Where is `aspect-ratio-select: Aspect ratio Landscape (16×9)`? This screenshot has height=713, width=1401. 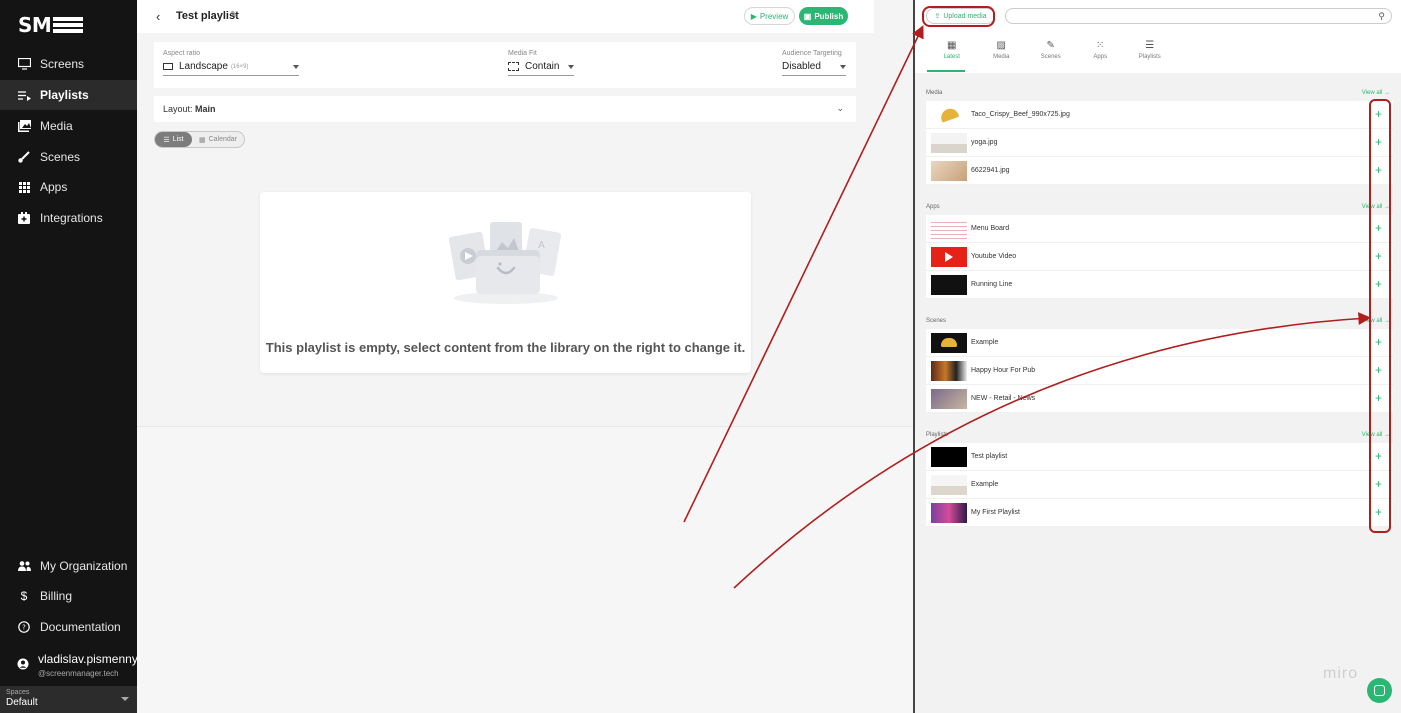
aspect-ratio-select: Aspect ratio Landscape (16×9) is located at coordinates (231, 63).